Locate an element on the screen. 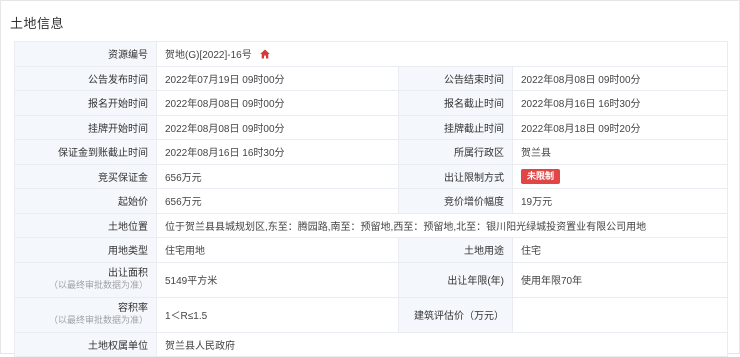 The image size is (740, 357). restriction-cell: 未限制 is located at coordinates (620, 176).